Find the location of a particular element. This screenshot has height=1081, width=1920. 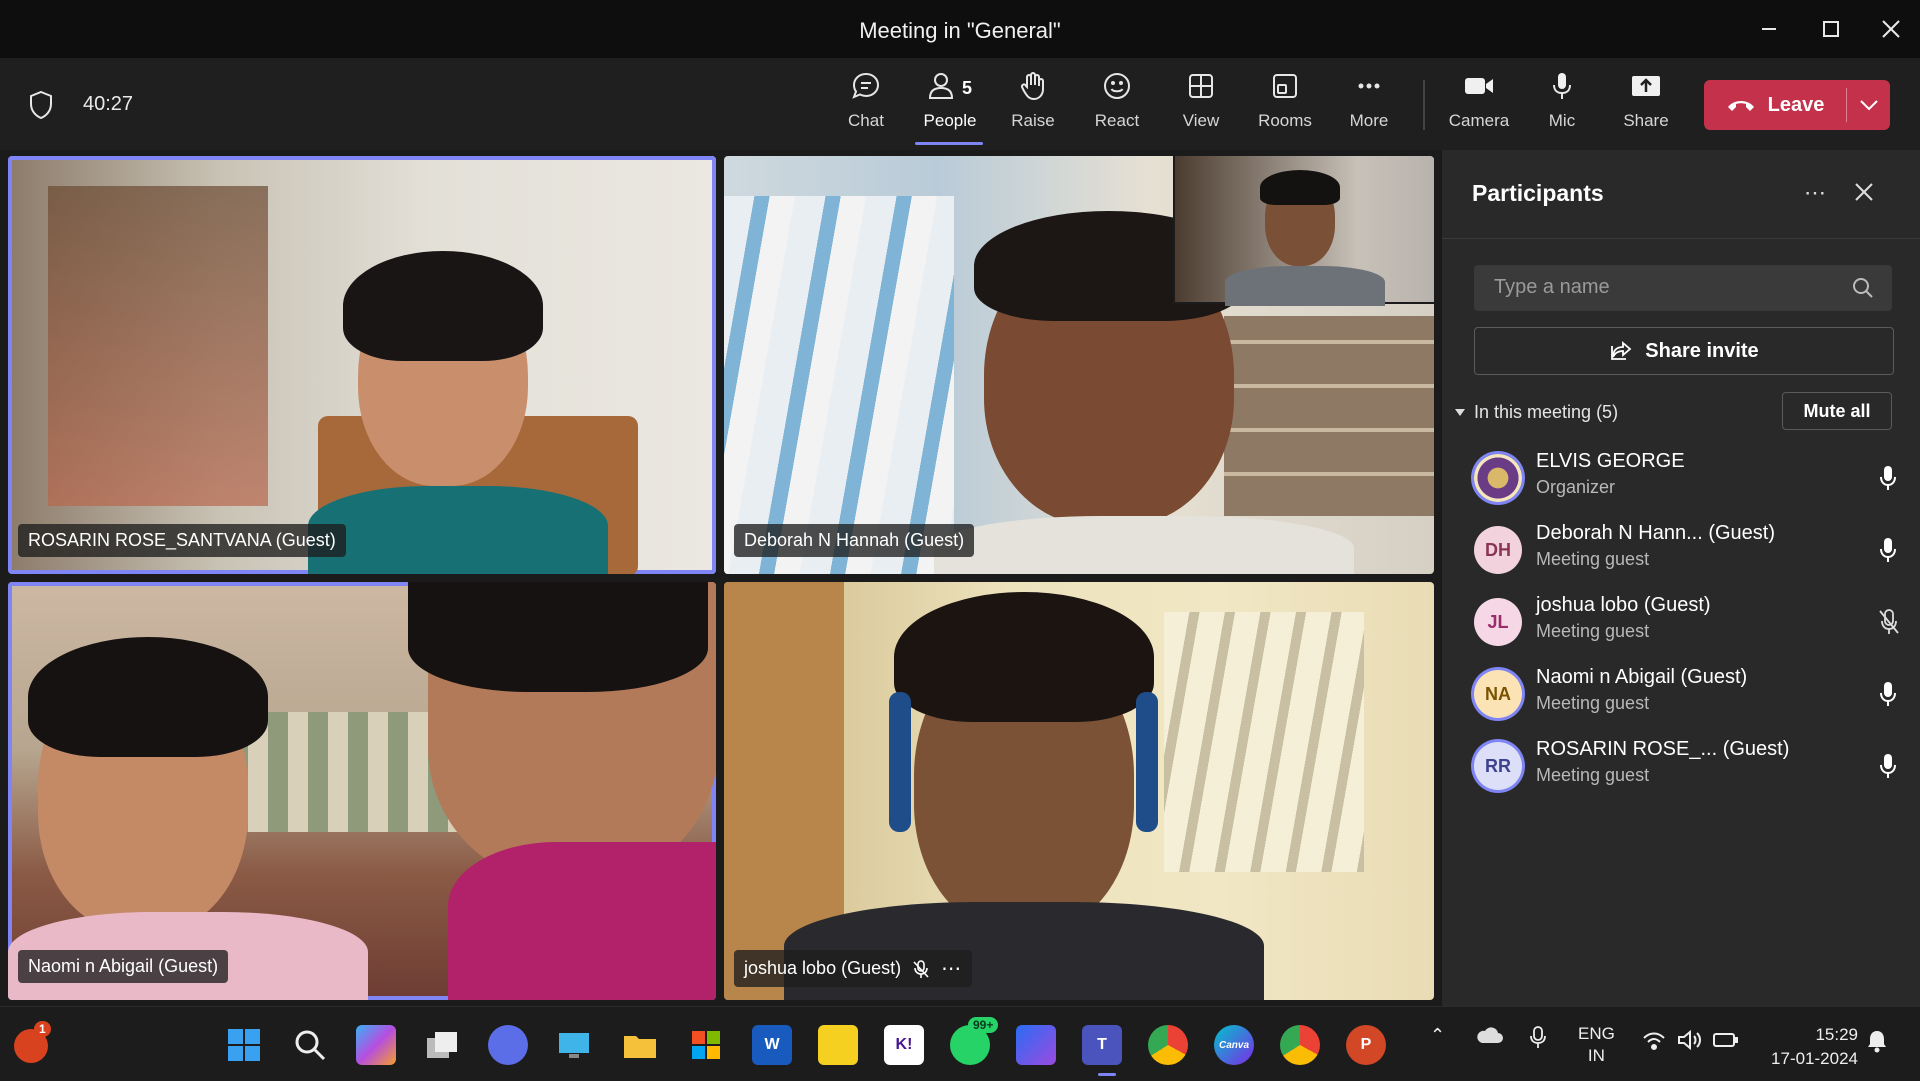

avatar: NA is located at coordinates (1498, 694).